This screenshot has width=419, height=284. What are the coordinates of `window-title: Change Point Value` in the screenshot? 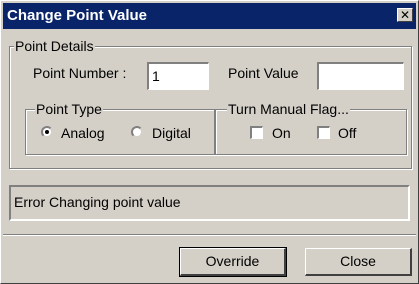 It's located at (77, 15).